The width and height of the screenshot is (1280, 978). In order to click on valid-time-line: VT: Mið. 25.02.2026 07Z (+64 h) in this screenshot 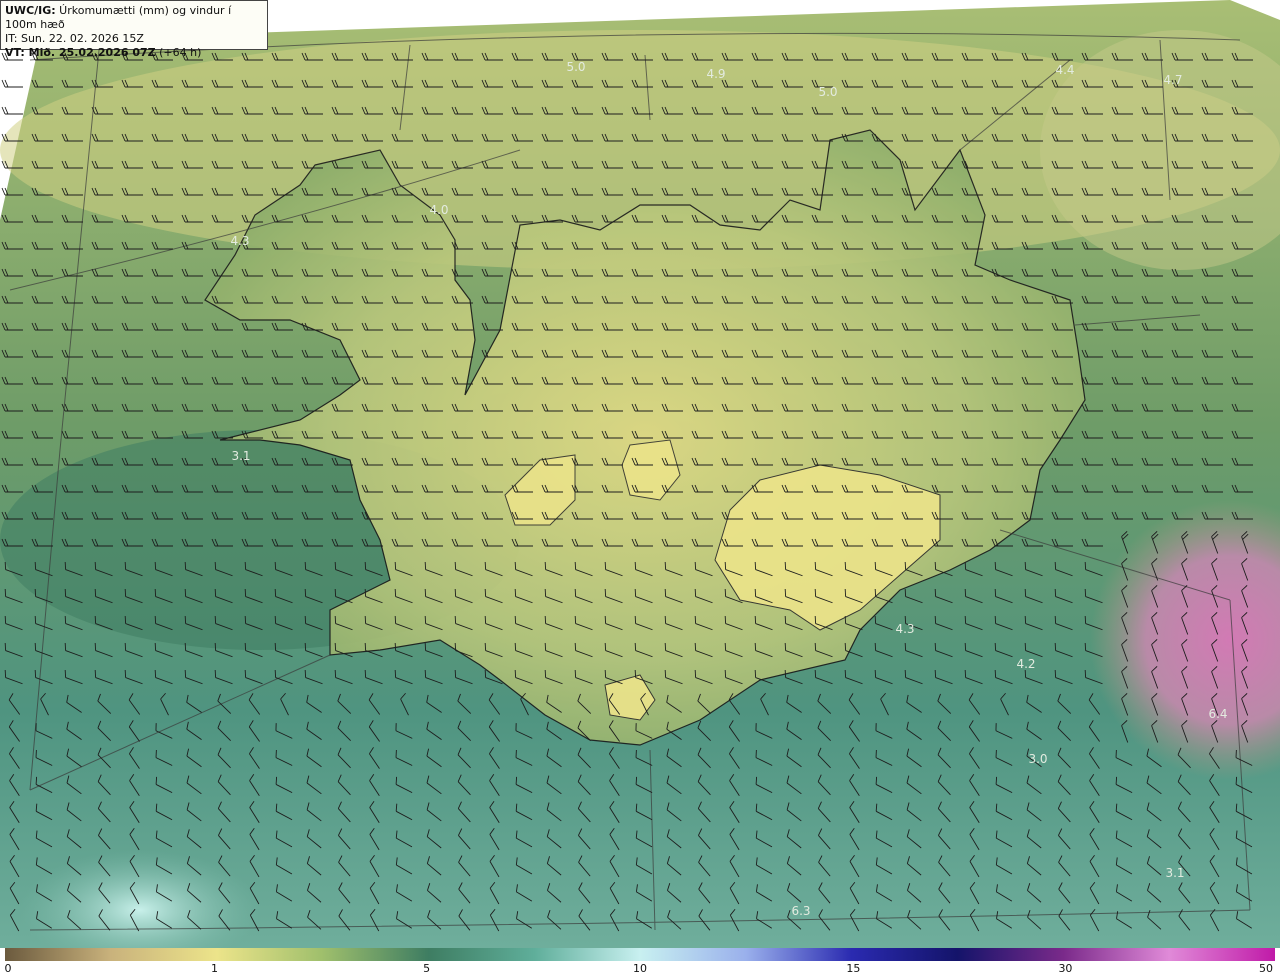, I will do `click(134, 53)`.